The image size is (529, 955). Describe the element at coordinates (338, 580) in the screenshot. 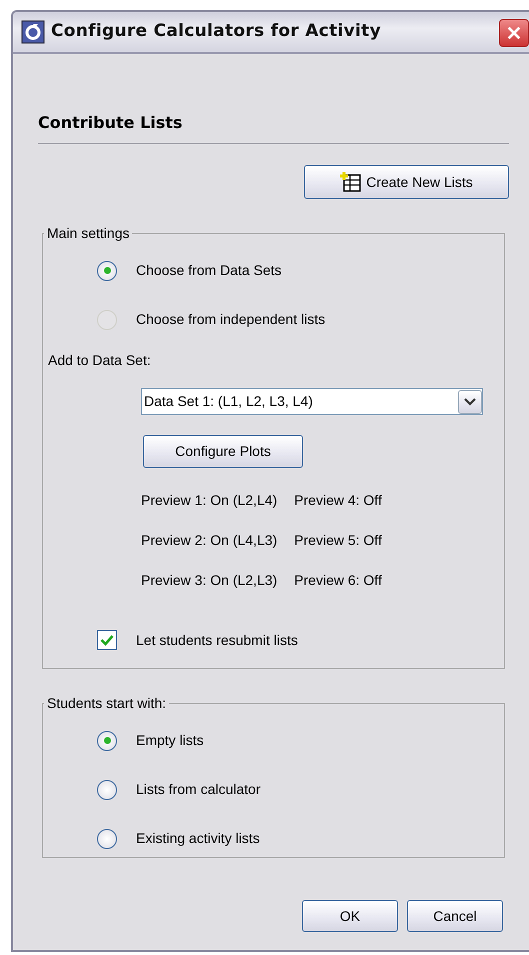

I see `preview-status: Preview 6: Off` at that location.